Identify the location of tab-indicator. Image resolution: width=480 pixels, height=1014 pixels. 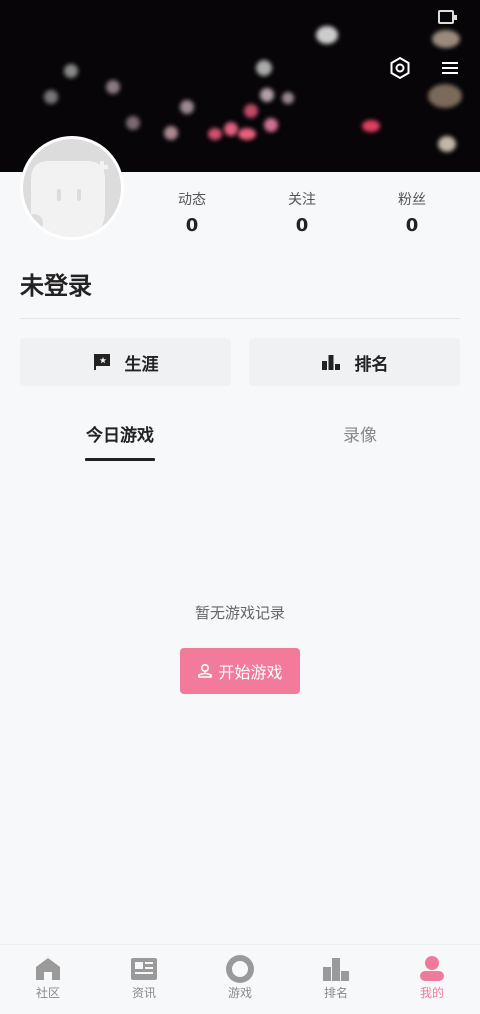
(120, 459).